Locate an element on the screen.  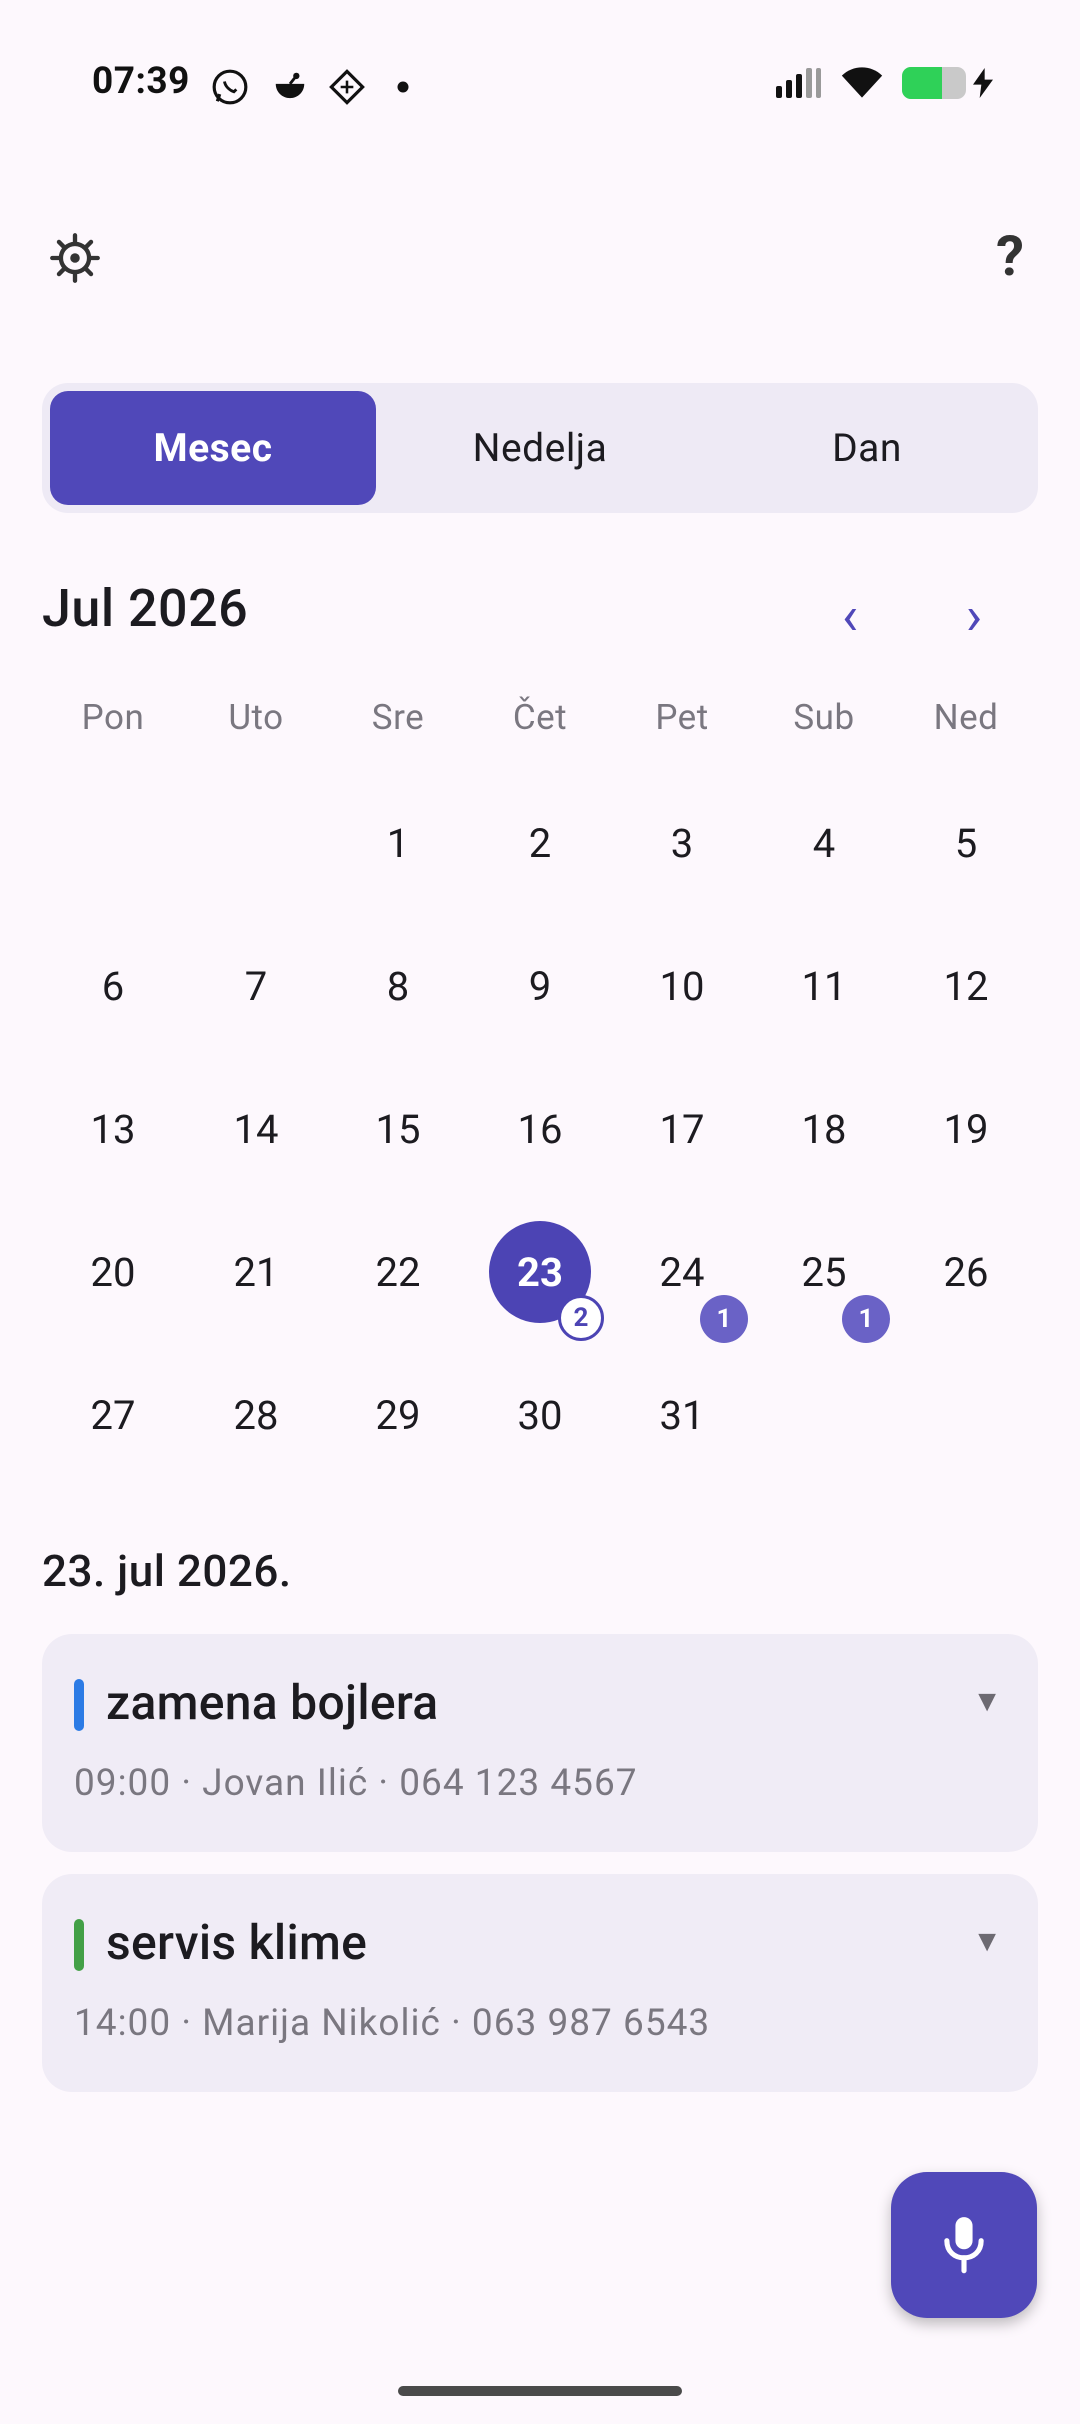
calendar-day: 20 is located at coordinates (113, 1272).